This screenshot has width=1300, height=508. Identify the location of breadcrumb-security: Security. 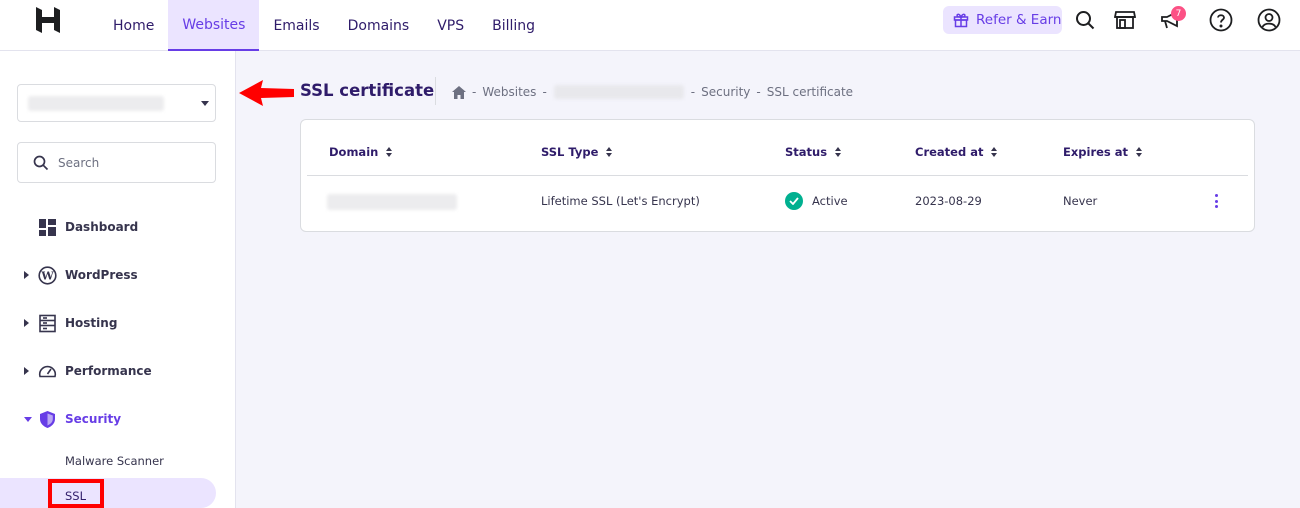
(725, 92).